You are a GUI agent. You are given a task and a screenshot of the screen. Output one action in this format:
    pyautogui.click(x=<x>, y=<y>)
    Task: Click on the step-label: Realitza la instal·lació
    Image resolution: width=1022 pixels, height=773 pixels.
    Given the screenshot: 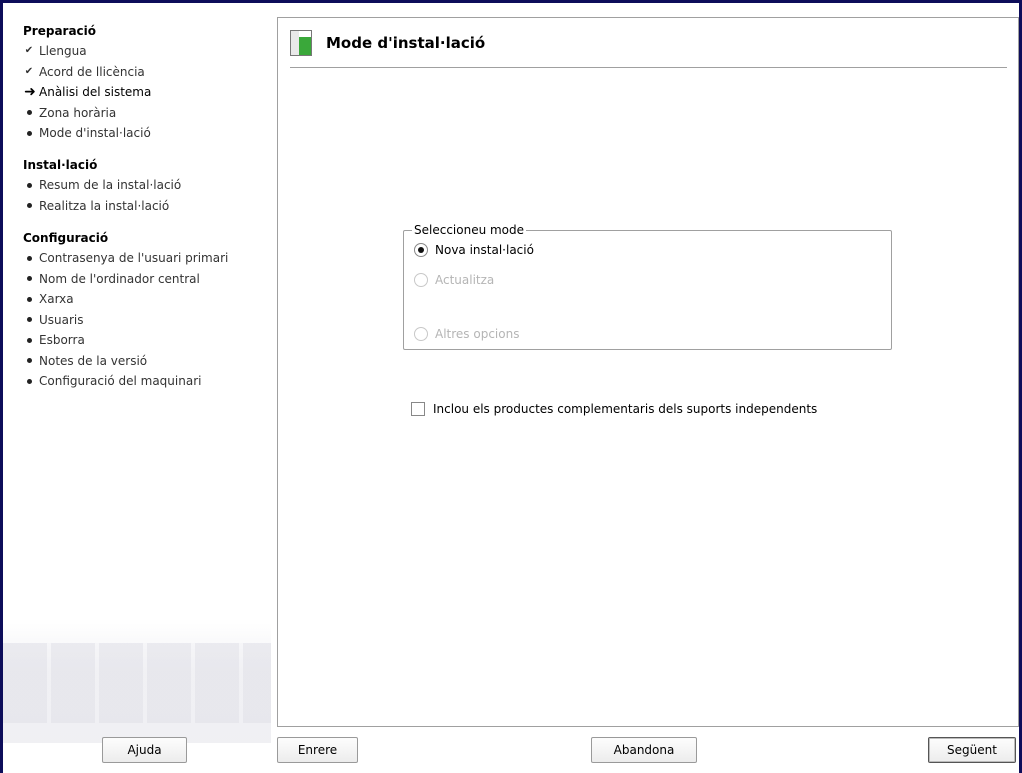 What is the action you would take?
    pyautogui.click(x=104, y=205)
    